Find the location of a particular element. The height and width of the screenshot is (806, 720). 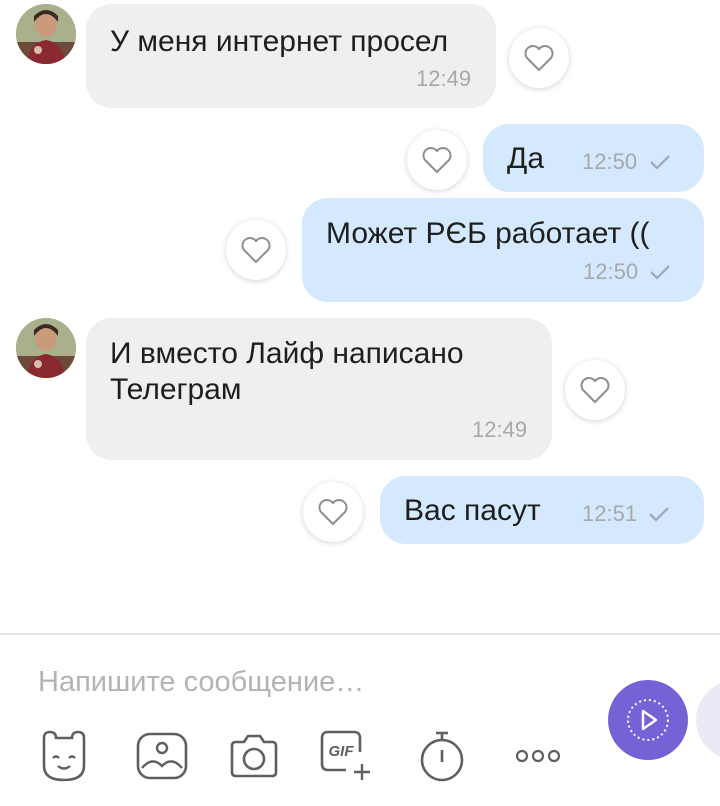

camera-icon is located at coordinates (254, 756).